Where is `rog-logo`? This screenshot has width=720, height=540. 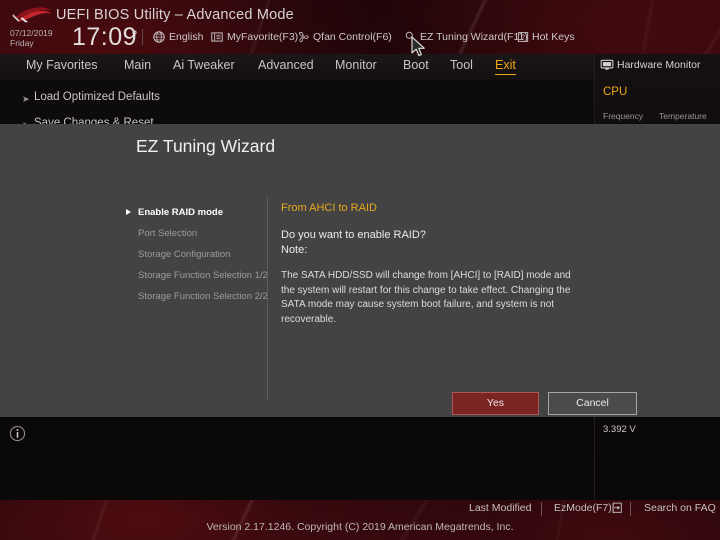
rog-logo is located at coordinates (31, 15).